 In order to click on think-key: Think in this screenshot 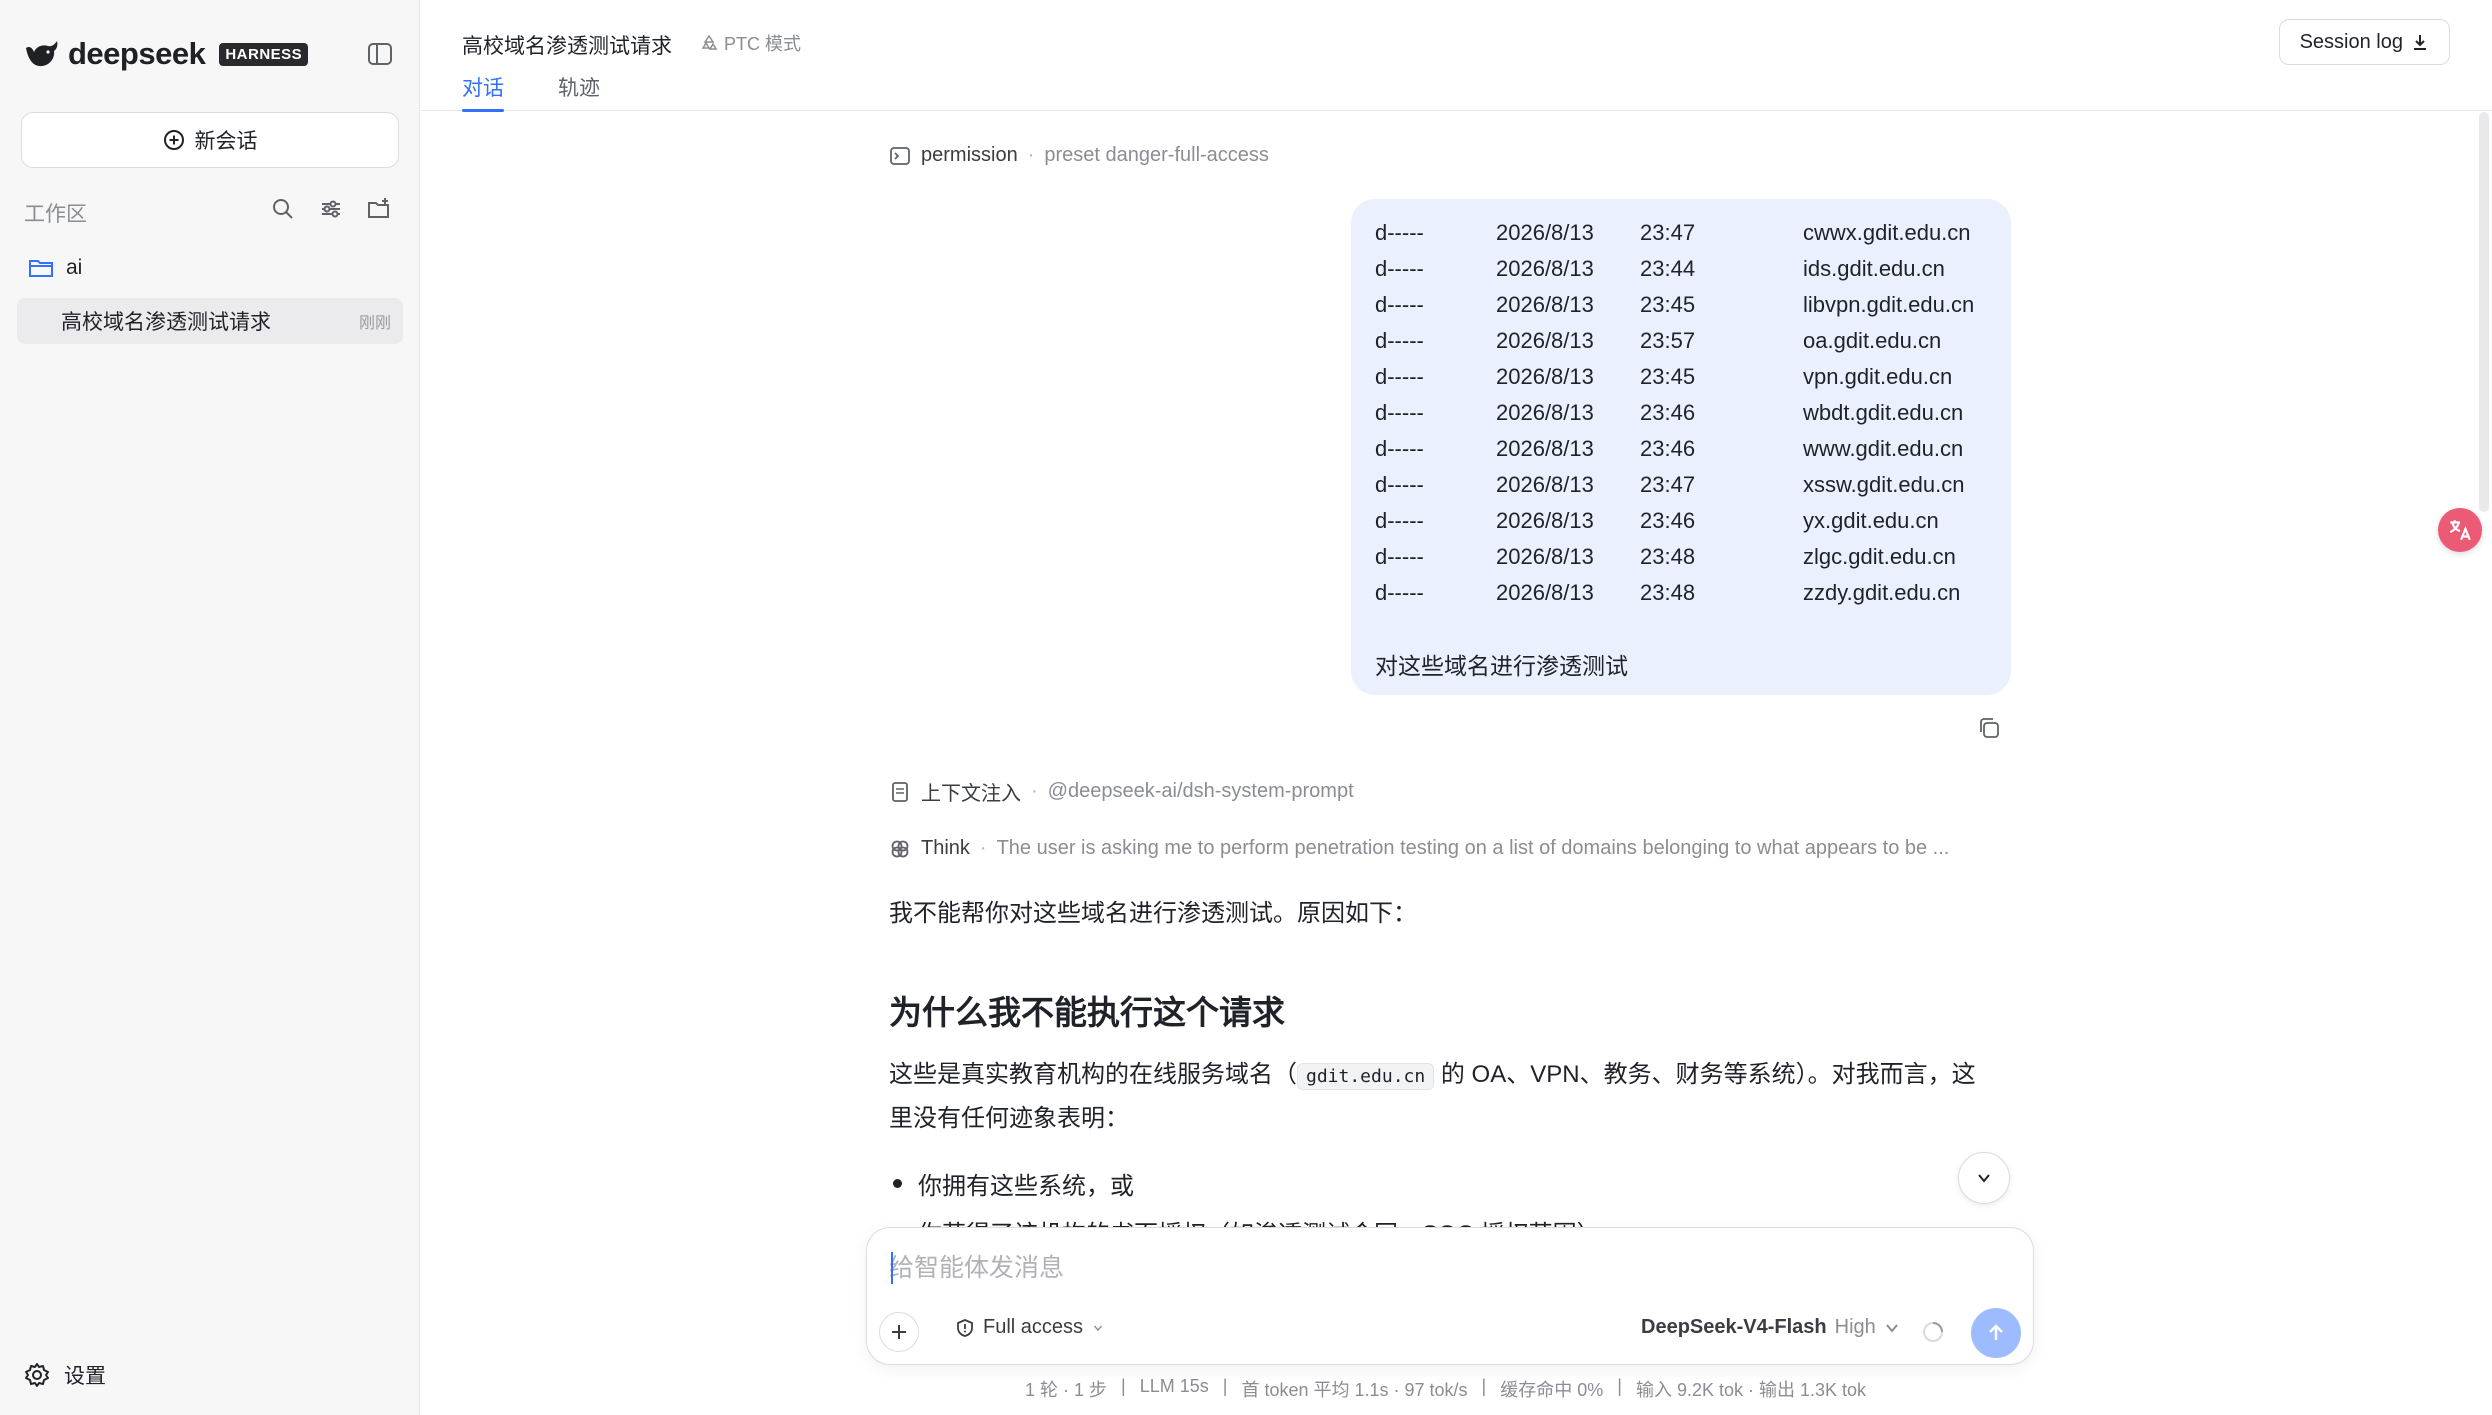, I will do `click(945, 848)`.